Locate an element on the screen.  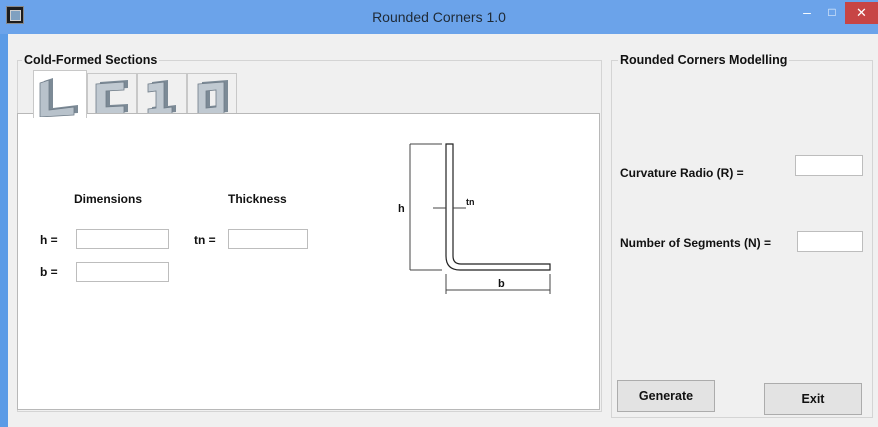
segments-input is located at coordinates (830, 241).